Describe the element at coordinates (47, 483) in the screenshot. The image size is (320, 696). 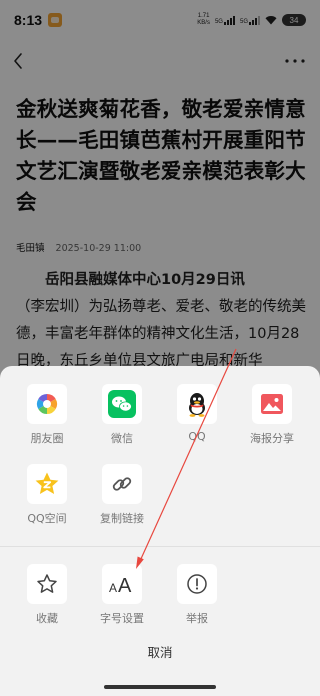
I see `qzone-icon` at that location.